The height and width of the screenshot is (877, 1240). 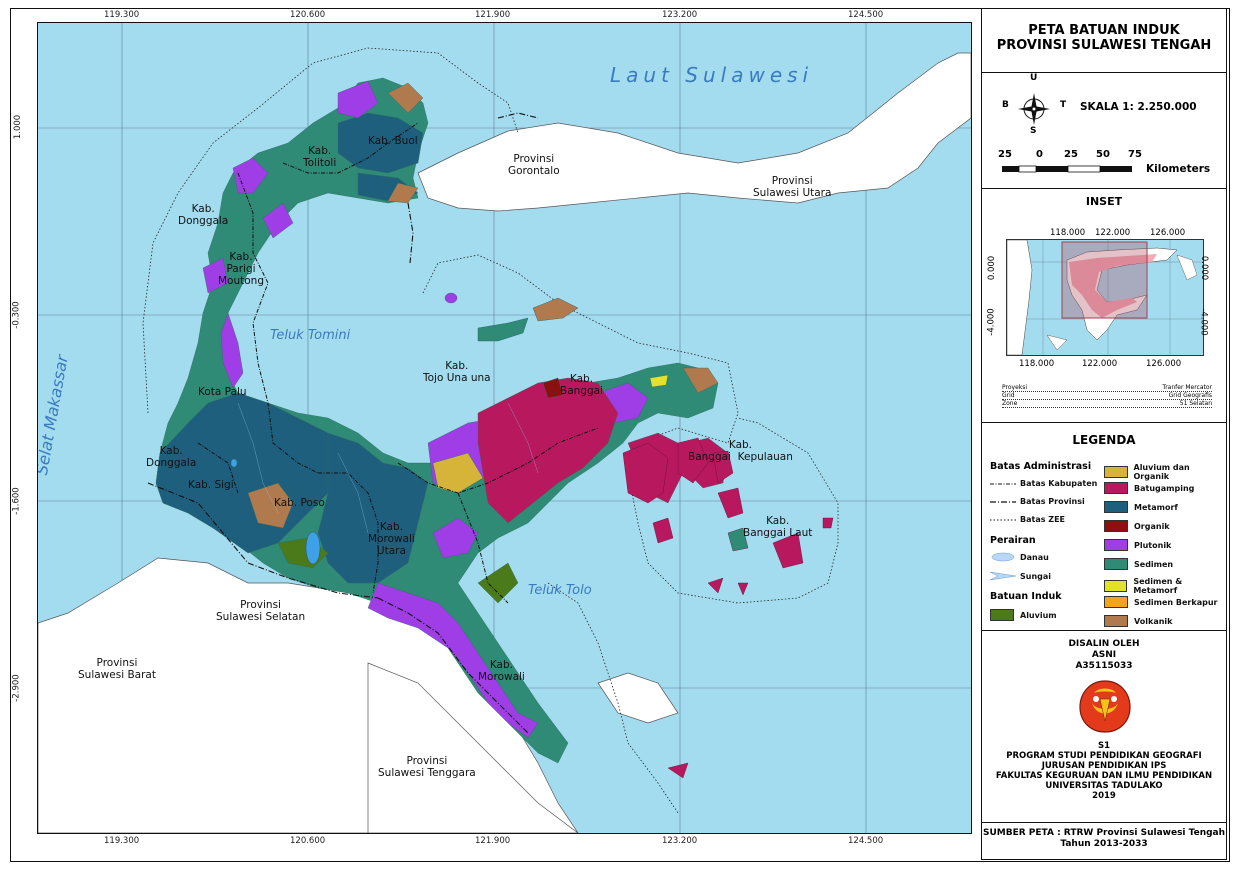 I want to click on inset-right-tick: 0.000, so click(x=1204, y=268).